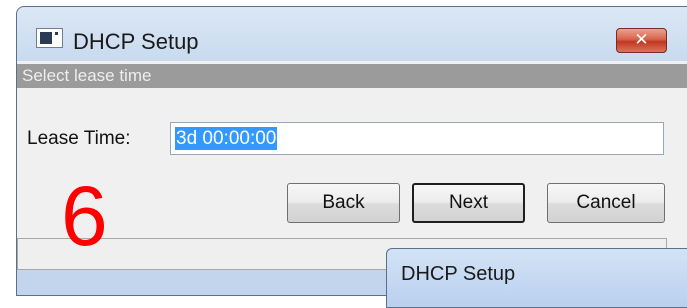  I want to click on lease-time-label: Lease Time:, so click(79, 138).